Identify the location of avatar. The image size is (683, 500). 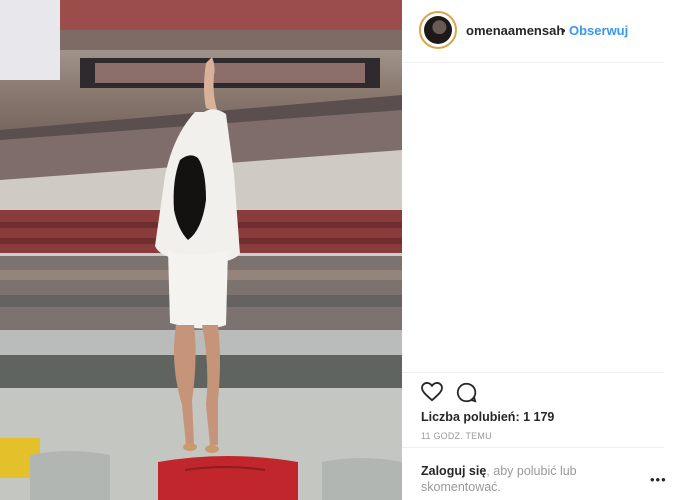
(438, 30).